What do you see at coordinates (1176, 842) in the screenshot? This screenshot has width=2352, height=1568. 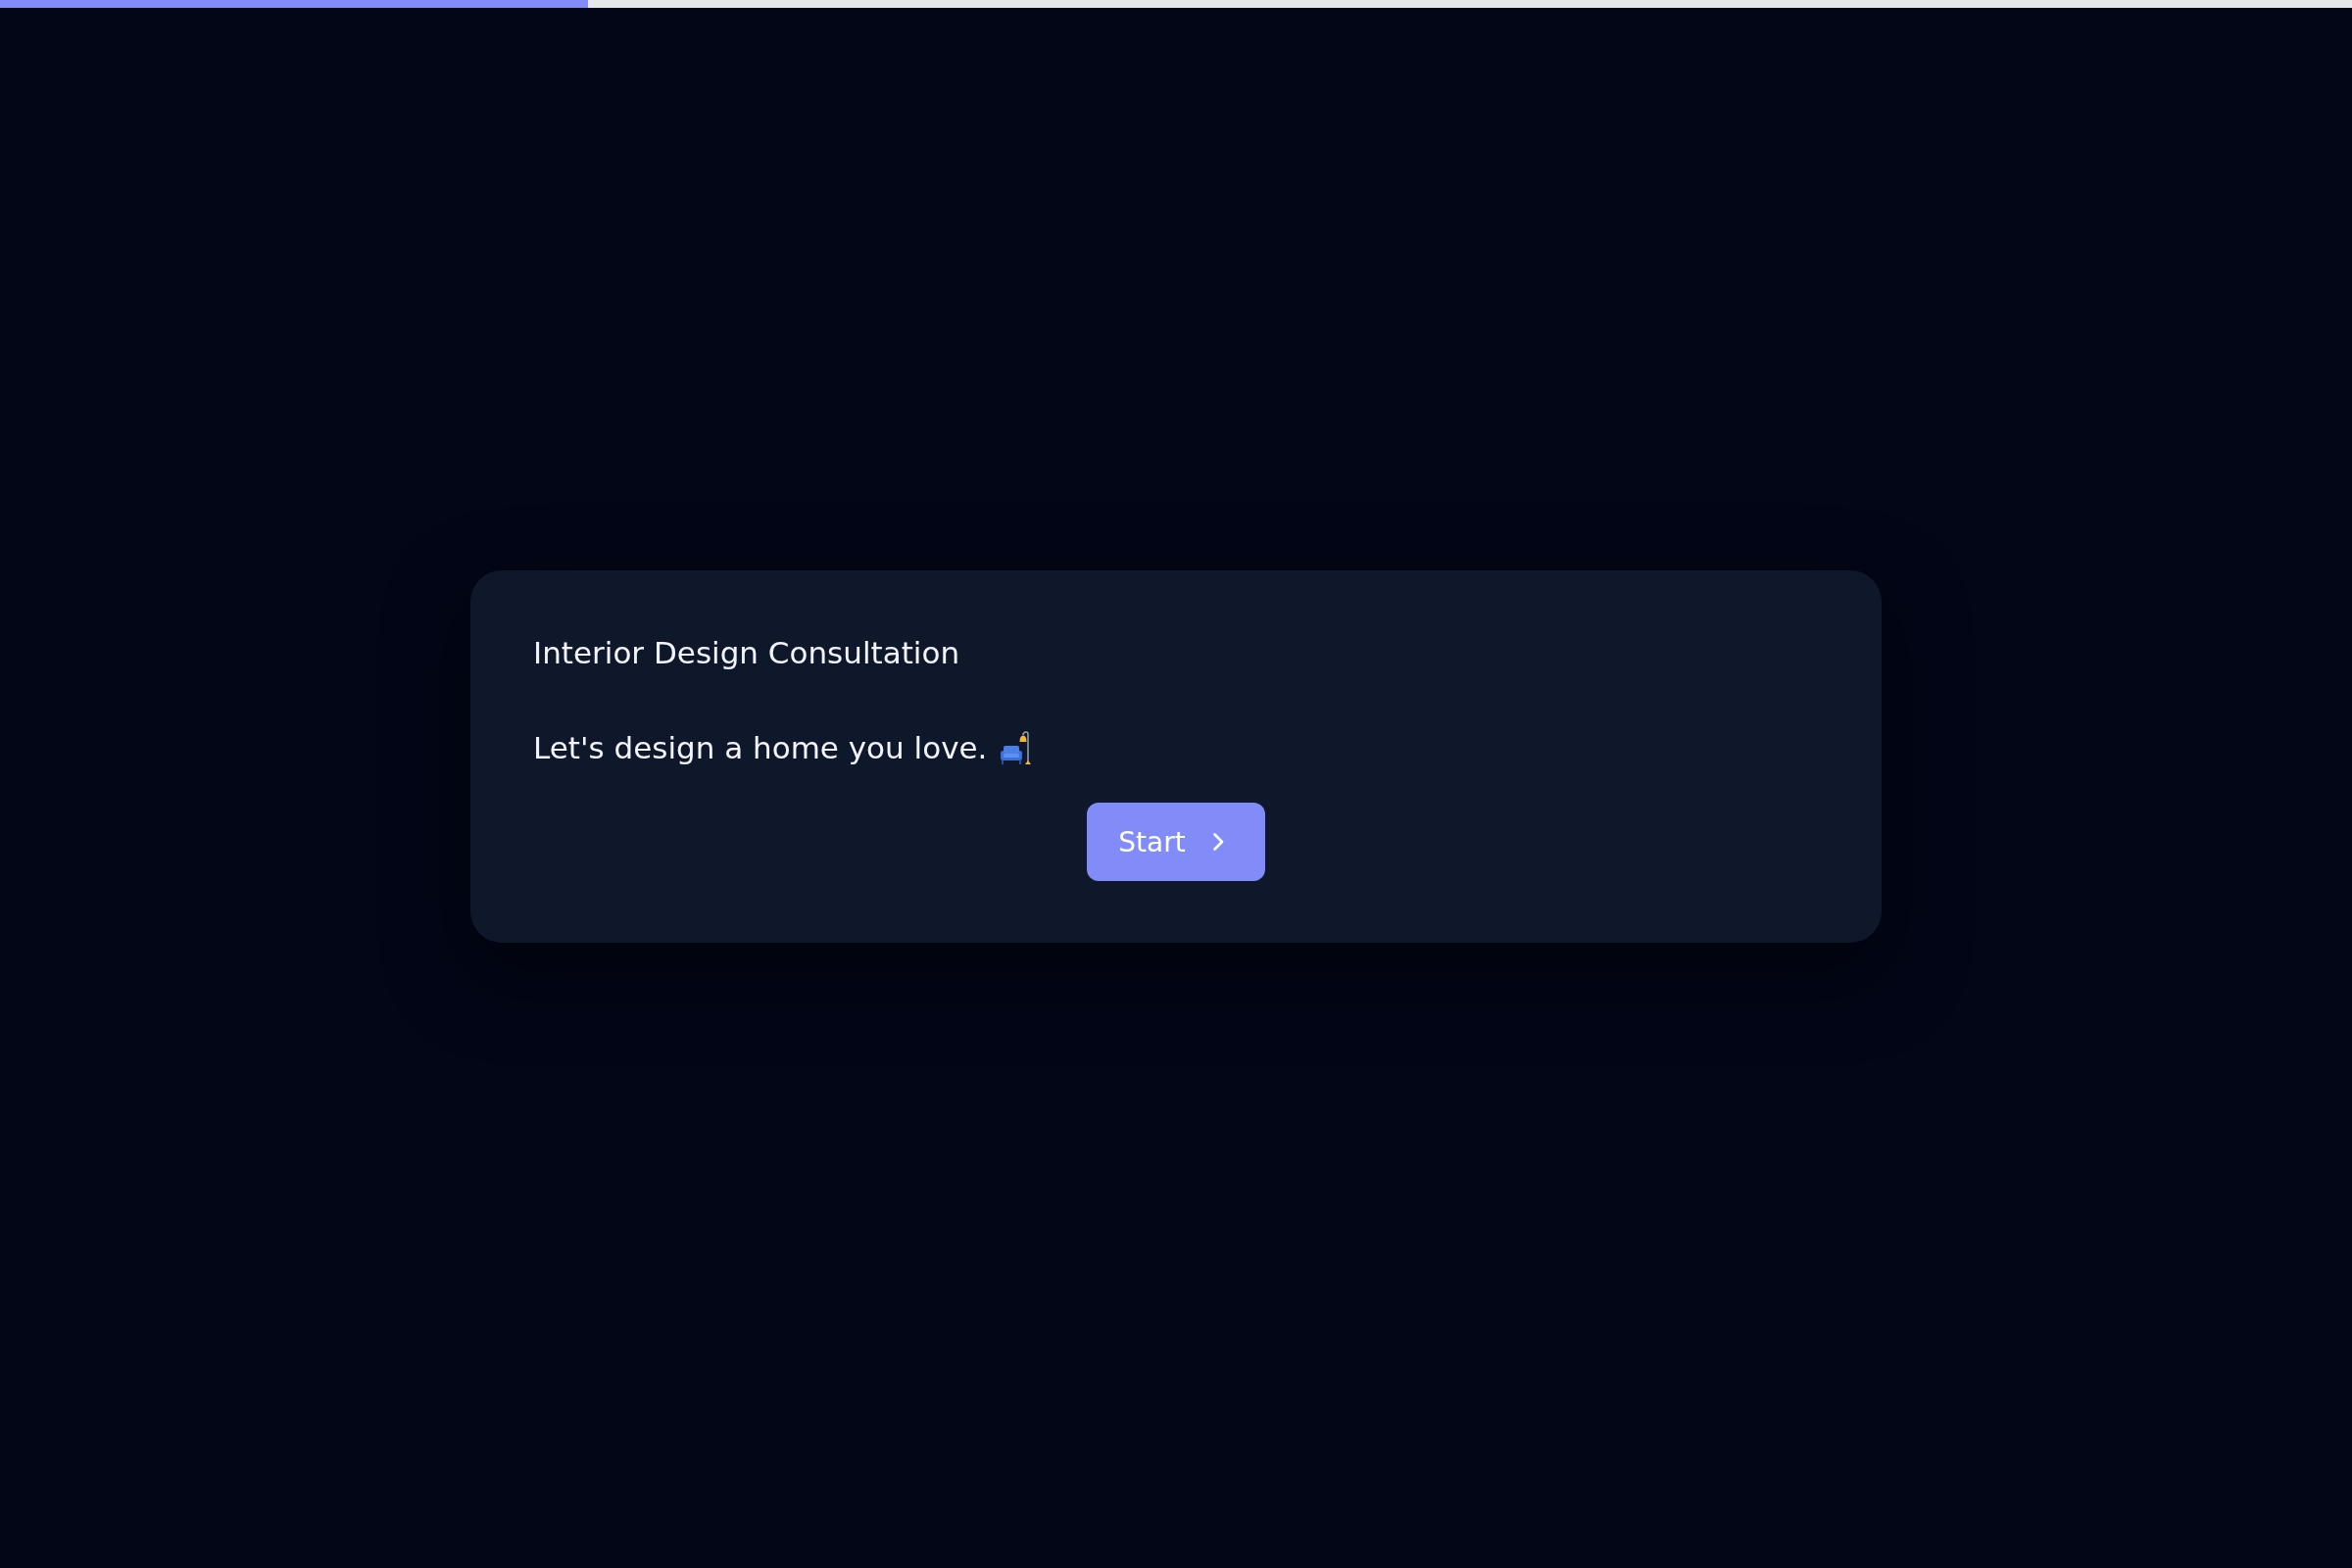 I see `start-button: Start` at bounding box center [1176, 842].